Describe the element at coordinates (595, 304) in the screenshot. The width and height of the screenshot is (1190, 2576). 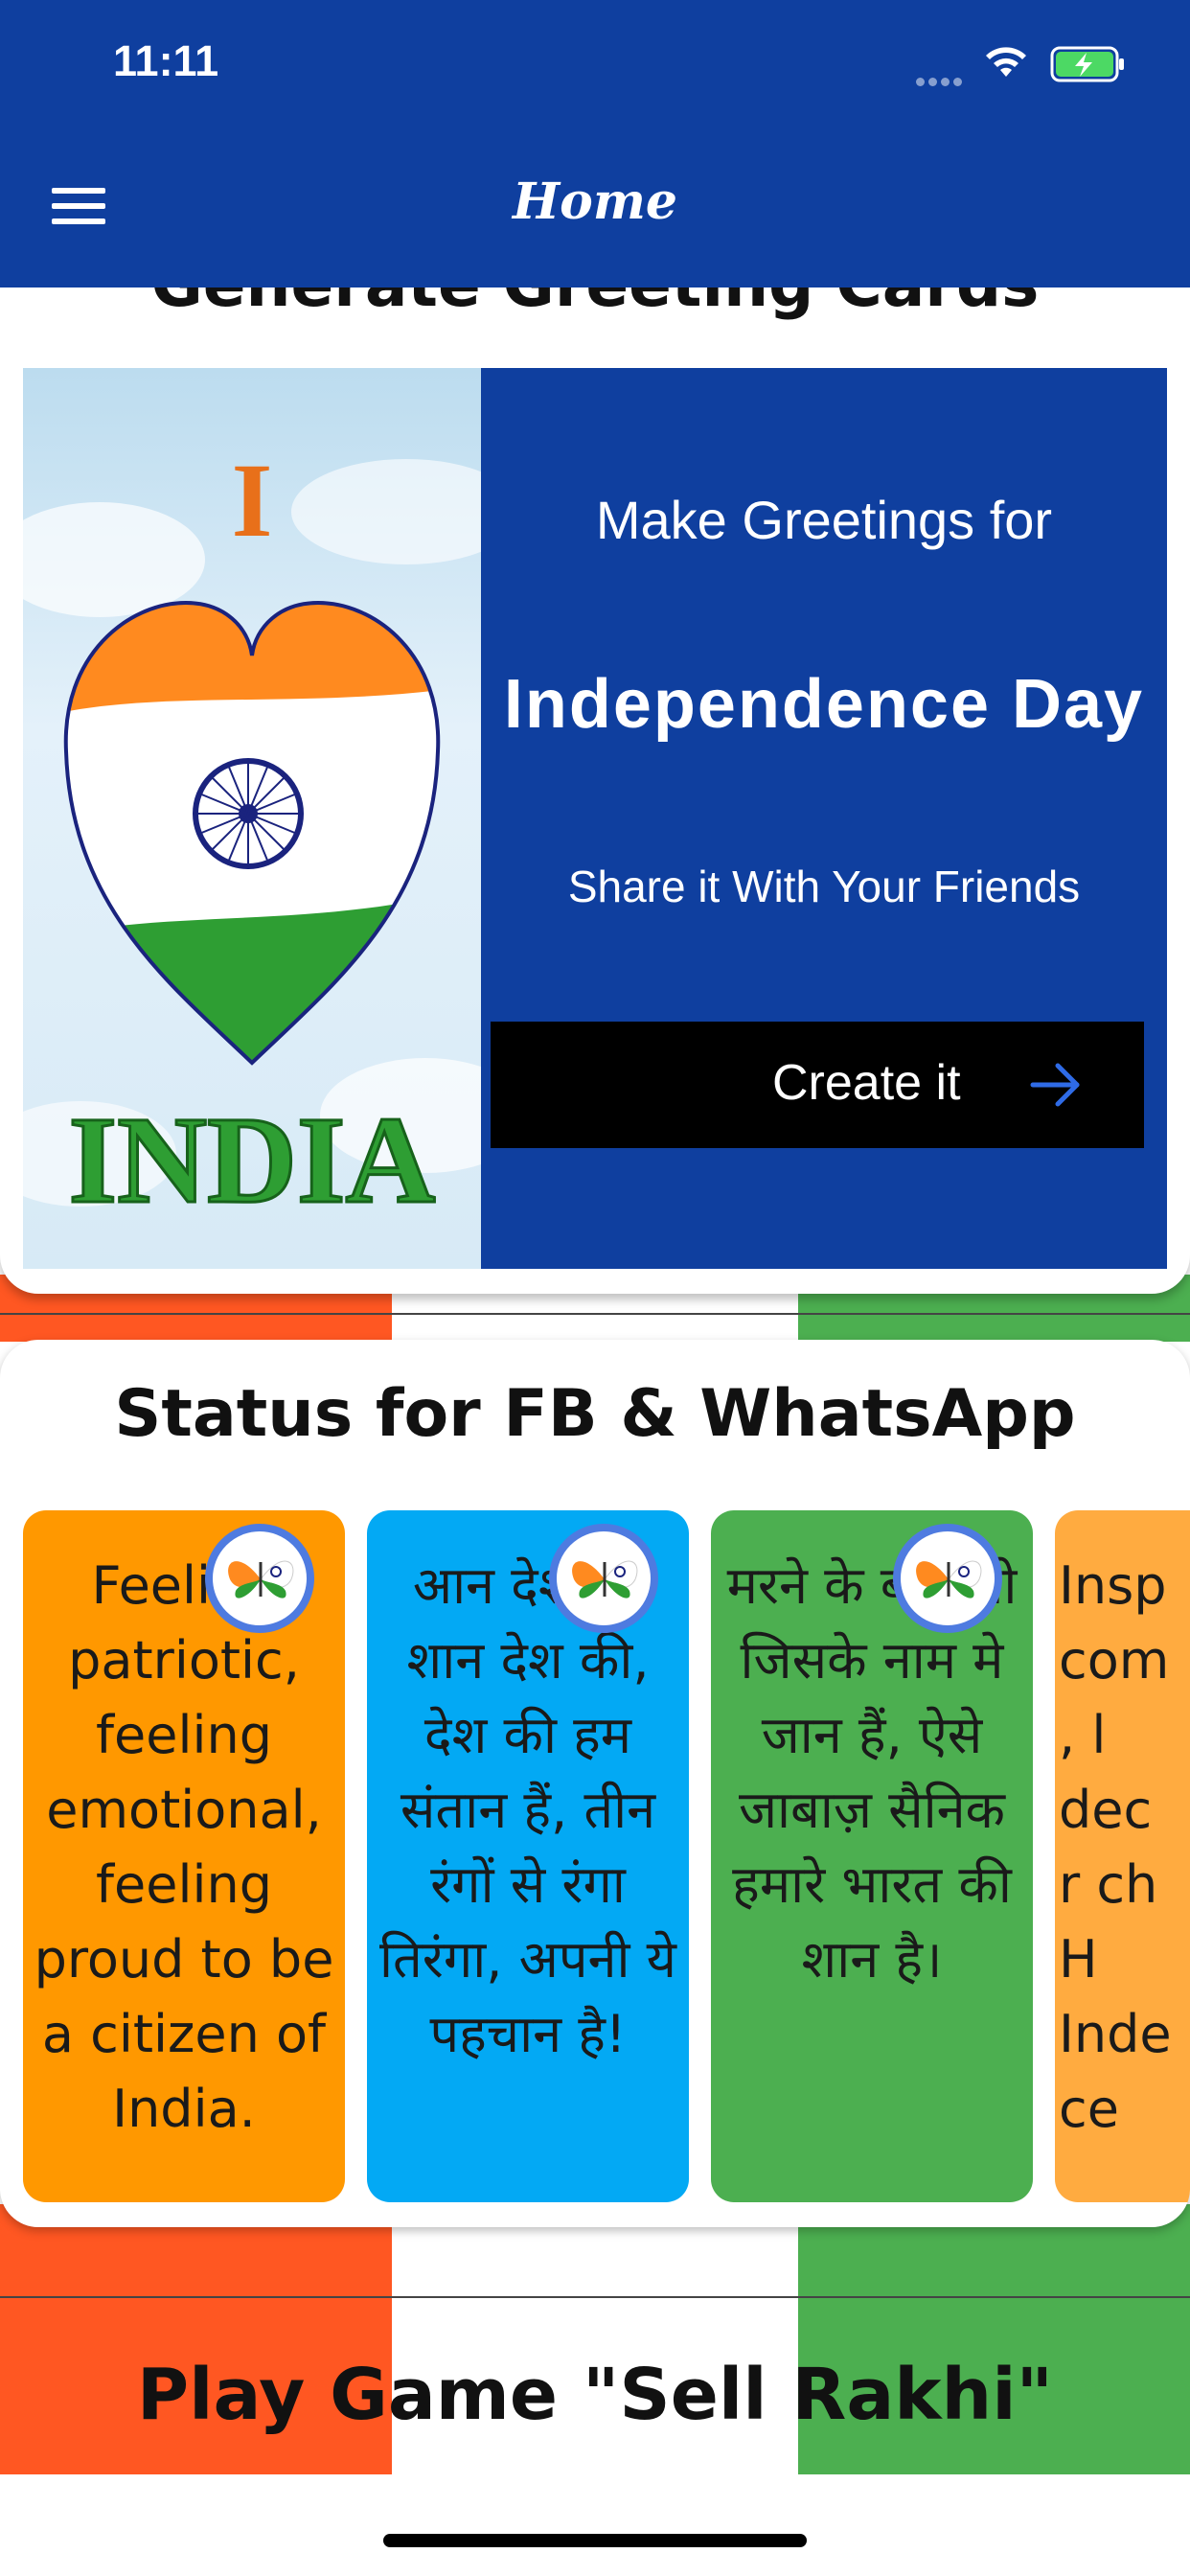
I see `greeting-section-heading: Generate Greeting Cards` at that location.